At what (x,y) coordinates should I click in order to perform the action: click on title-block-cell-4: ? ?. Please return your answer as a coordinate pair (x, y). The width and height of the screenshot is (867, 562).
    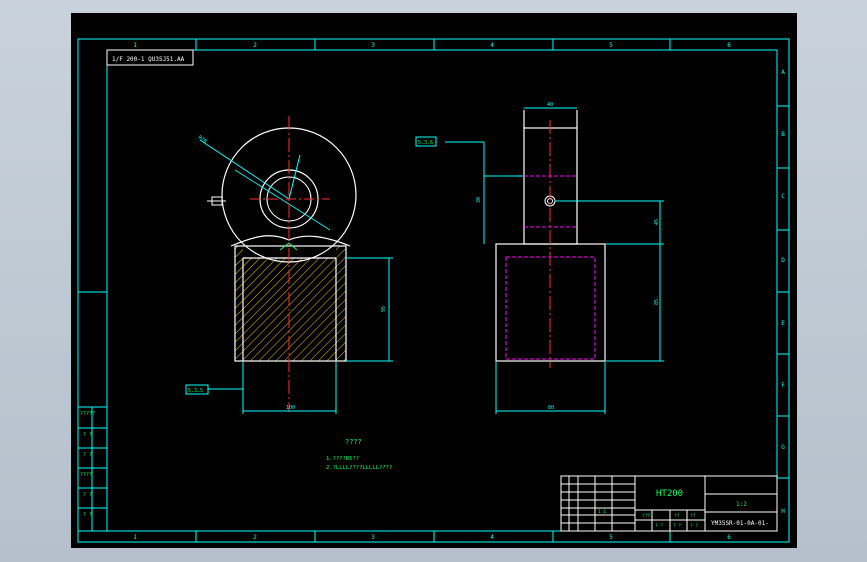
    Looking at the image, I should click on (659, 526).